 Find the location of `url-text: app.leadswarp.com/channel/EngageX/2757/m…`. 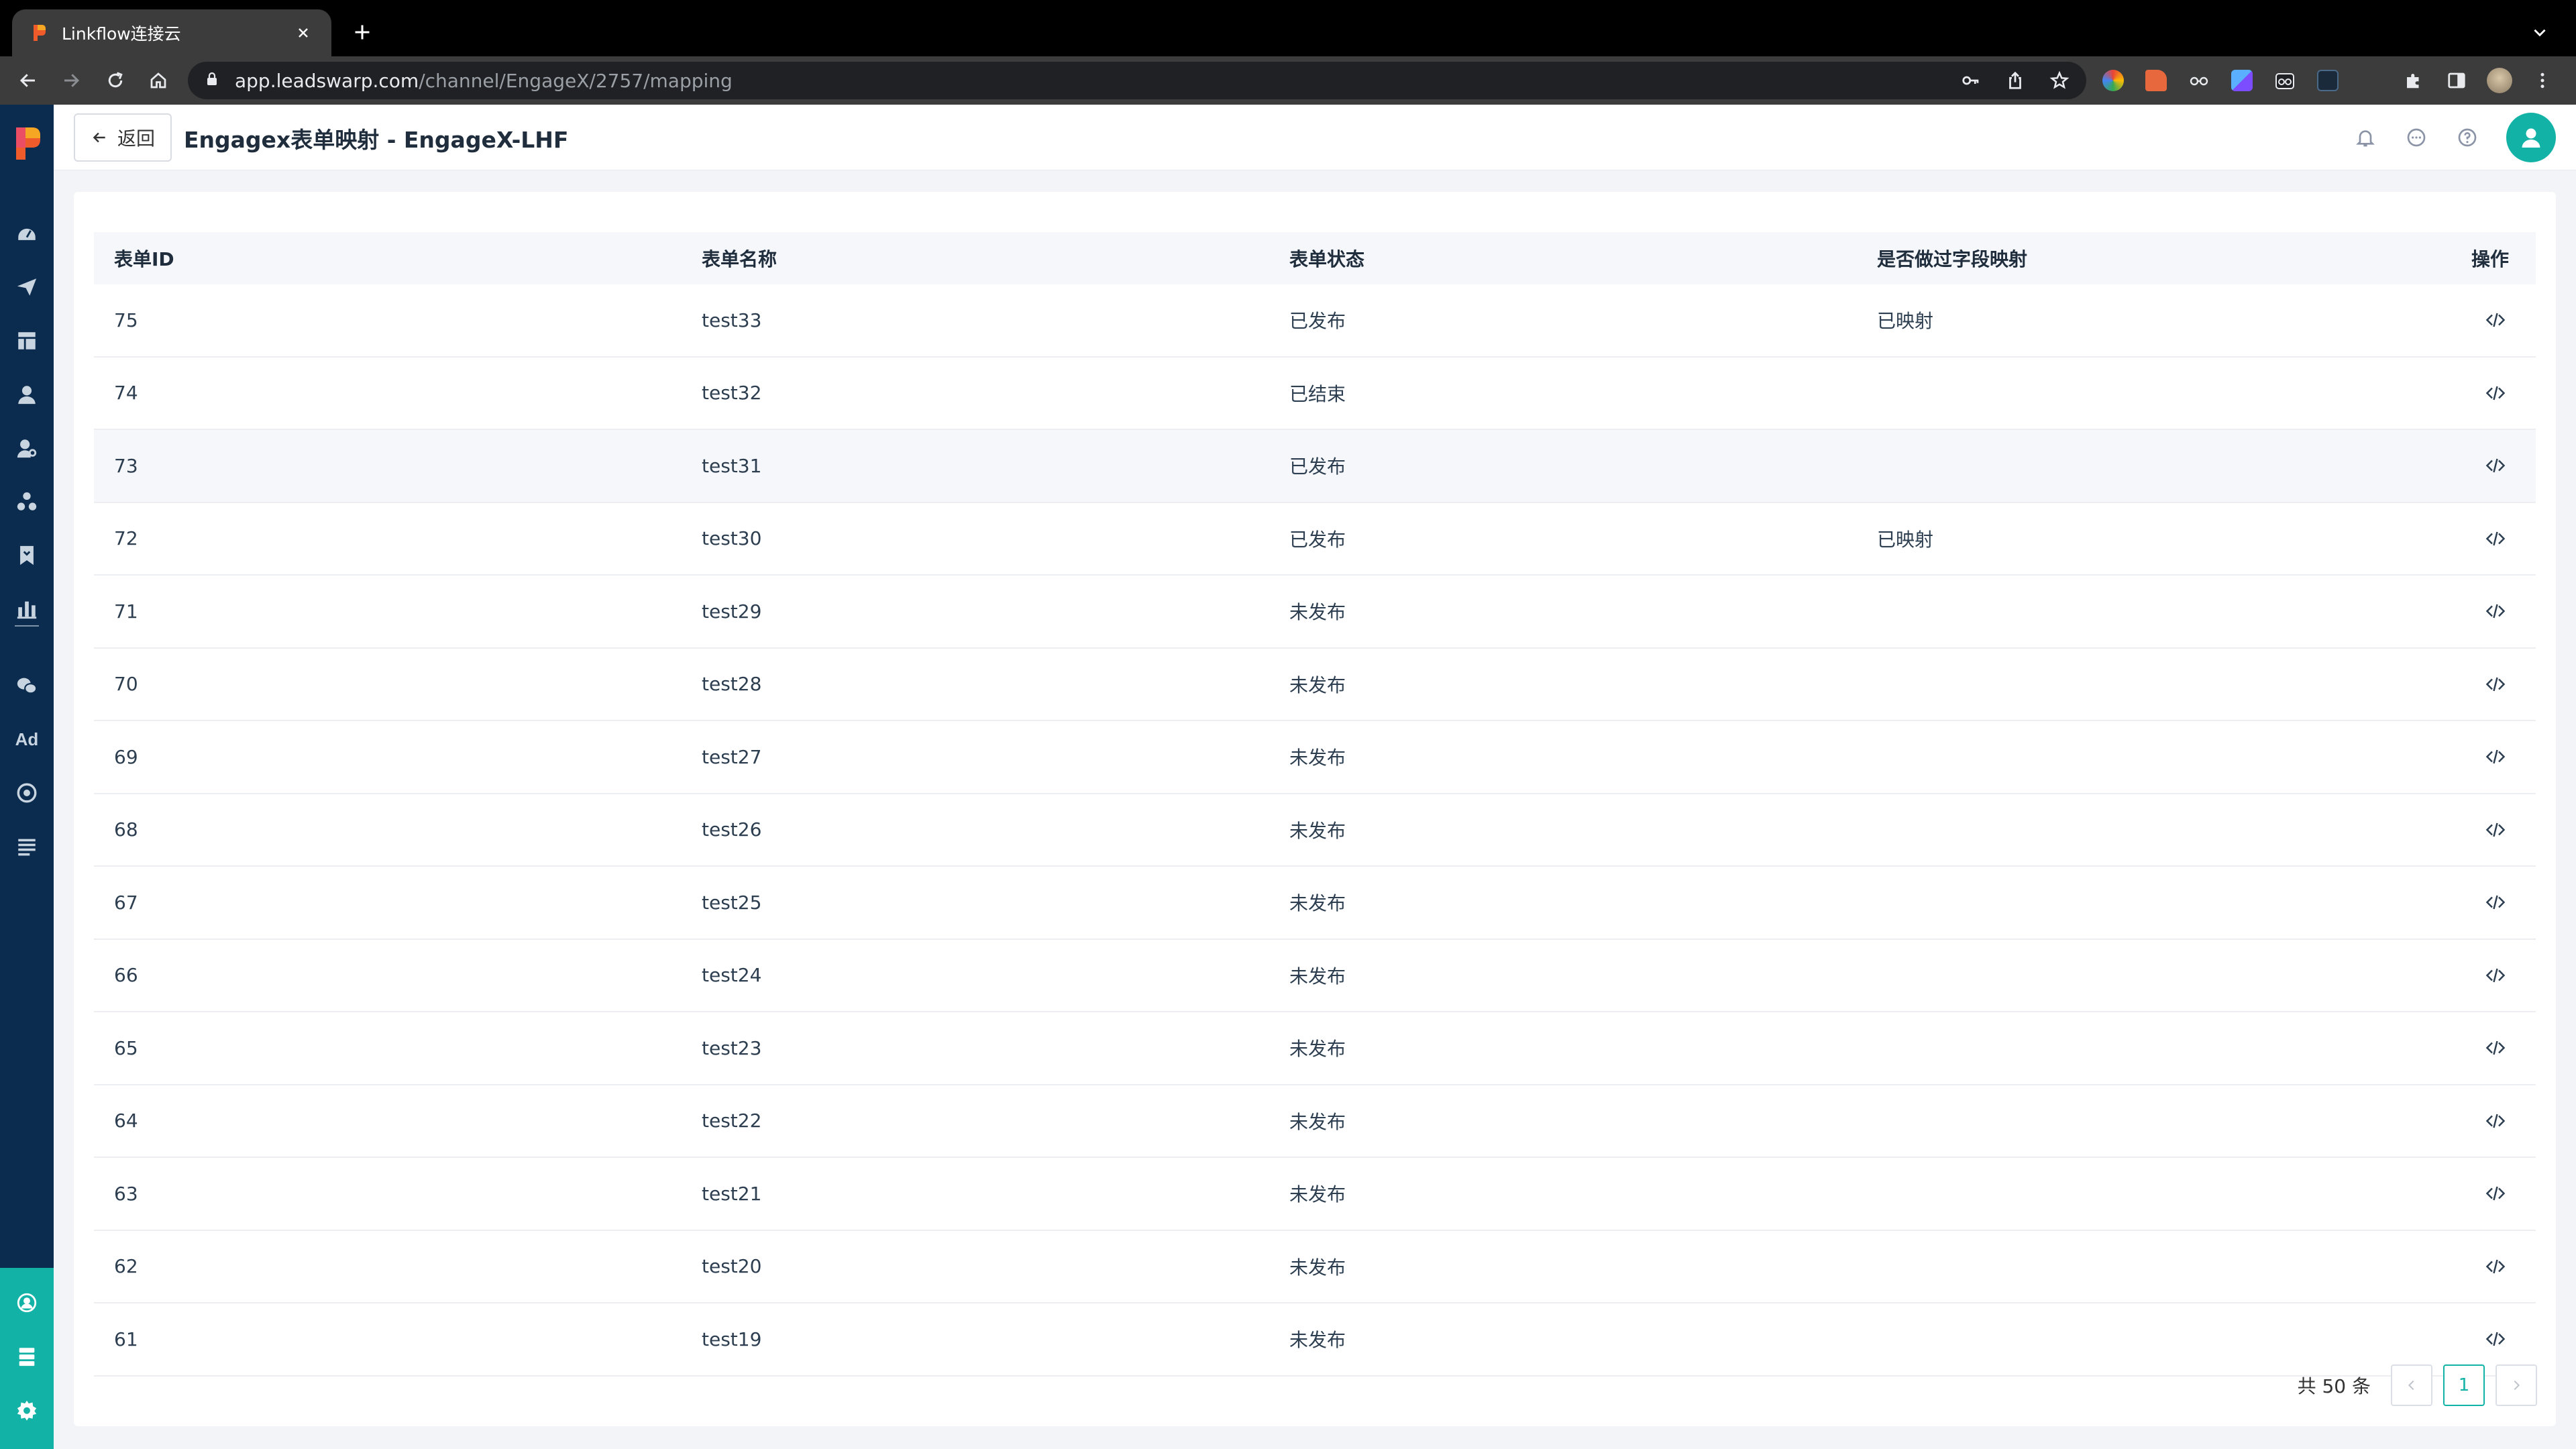

url-text: app.leadswarp.com/channel/EngageX/2757/m… is located at coordinates (484, 81).